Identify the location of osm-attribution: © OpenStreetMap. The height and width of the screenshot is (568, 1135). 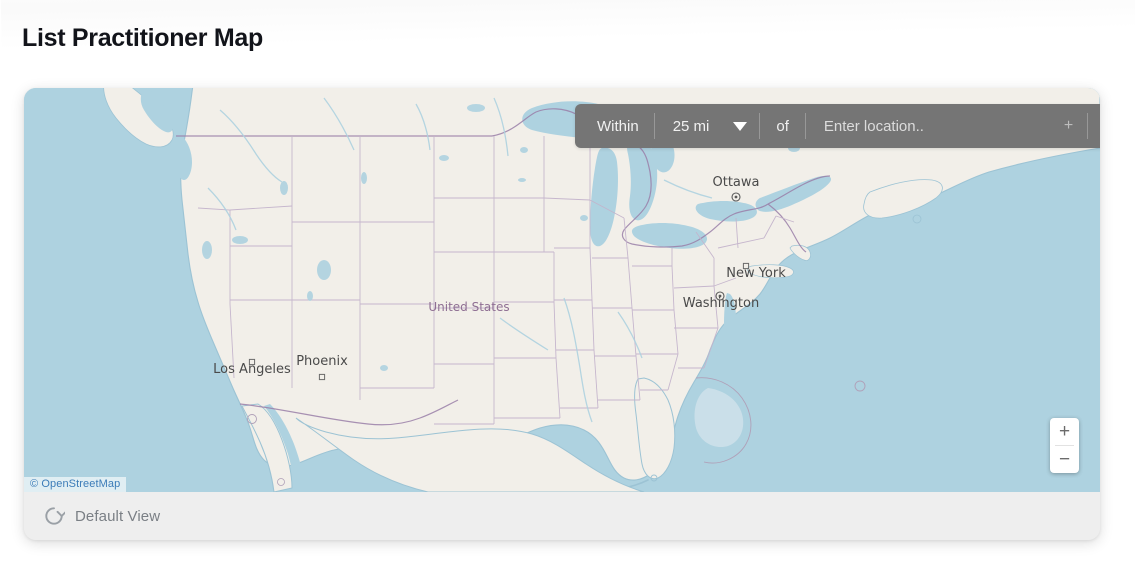
(75, 484).